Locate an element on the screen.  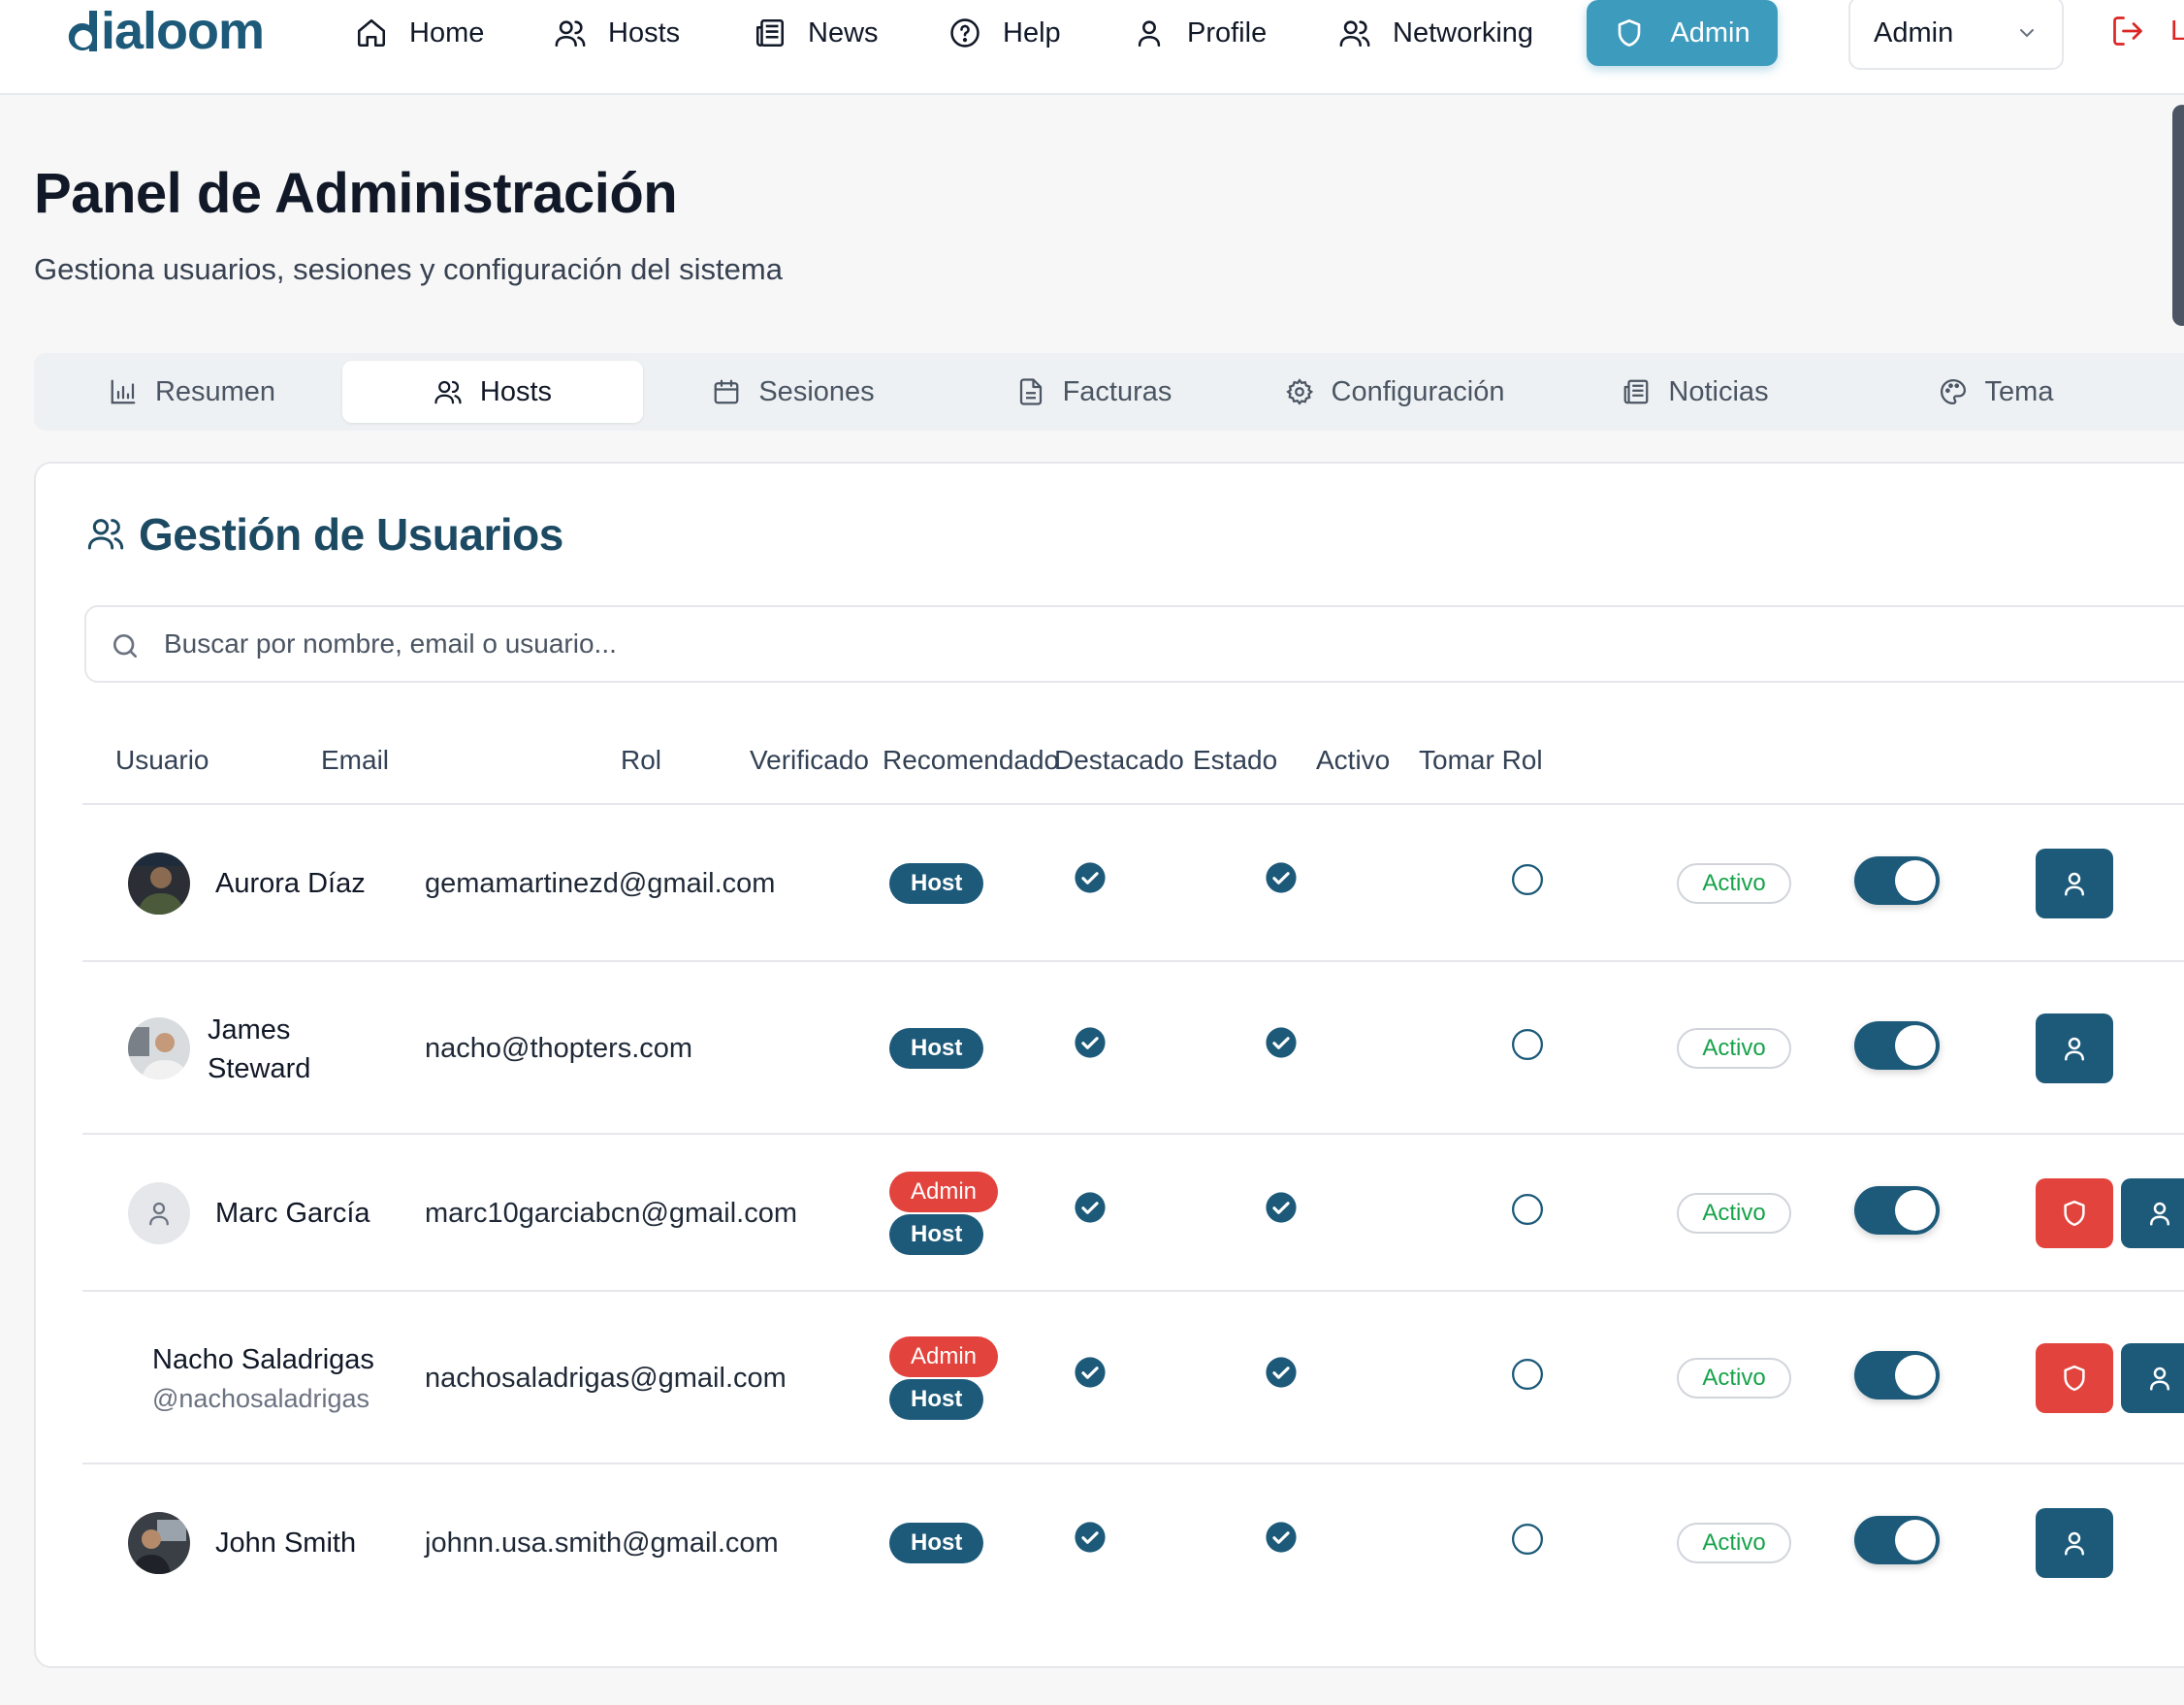
column-header-rol: Rol is located at coordinates (641, 760).